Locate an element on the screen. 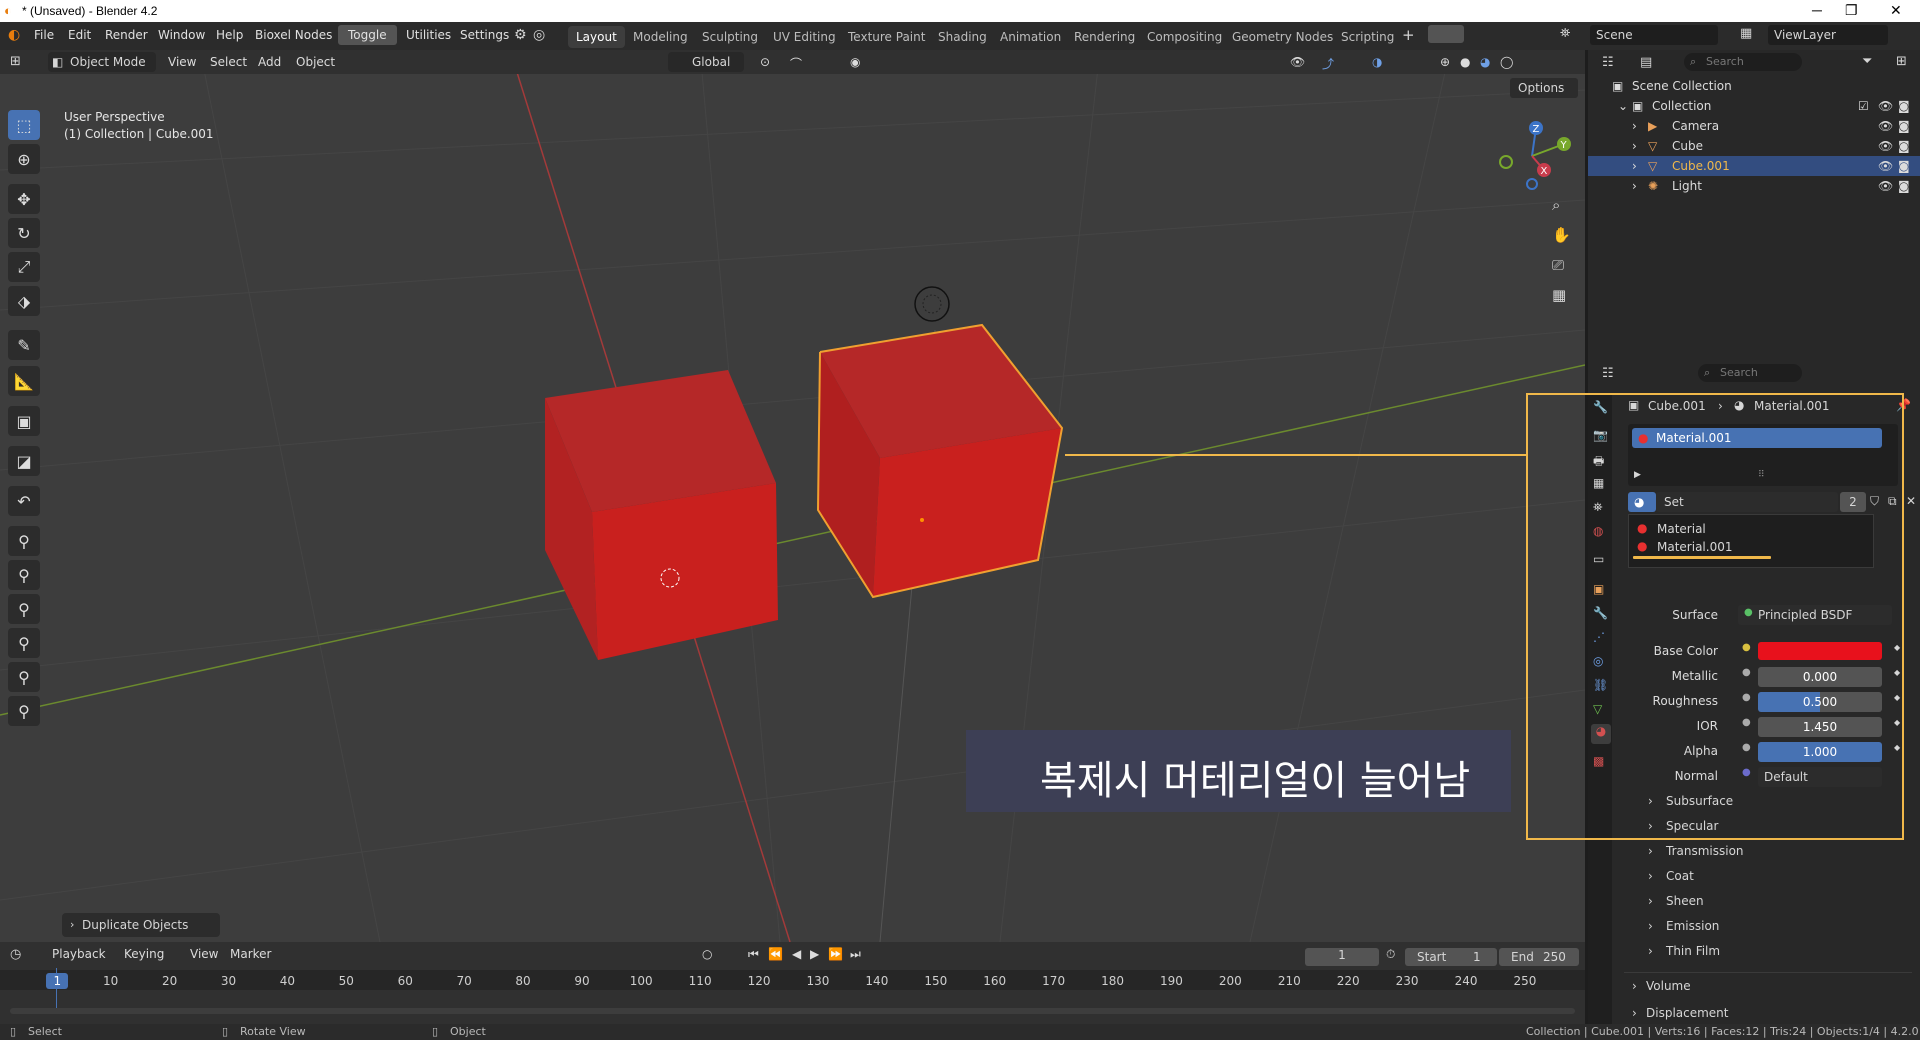 The image size is (1920, 1040). menu-bioxel-nodes: Bioxel Nodes is located at coordinates (293, 35).